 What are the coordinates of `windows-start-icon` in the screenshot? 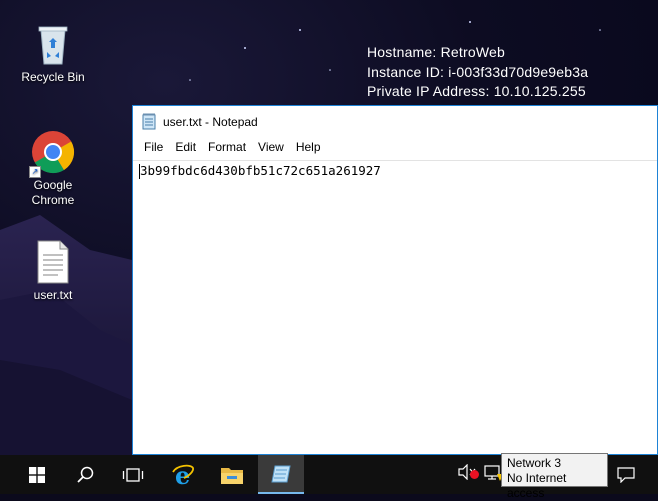 It's located at (37, 474).